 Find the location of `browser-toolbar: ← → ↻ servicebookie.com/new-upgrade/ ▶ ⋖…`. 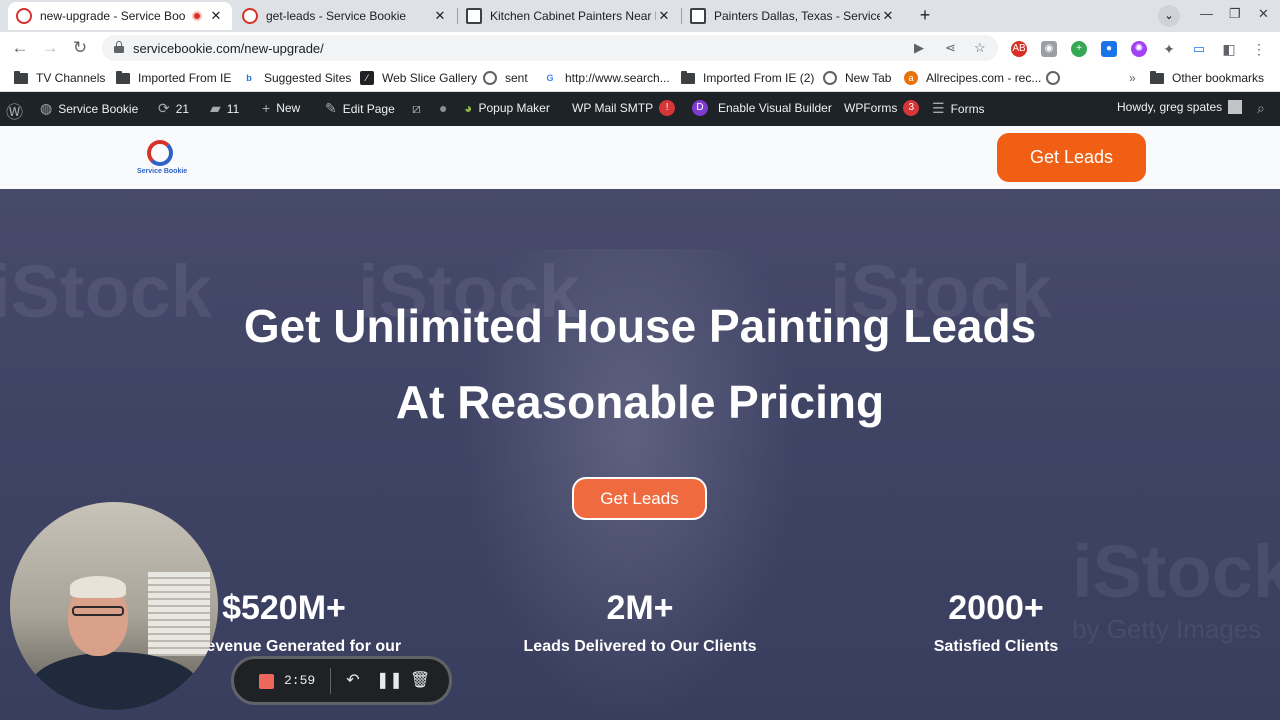

browser-toolbar: ← → ↻ servicebookie.com/new-upgrade/ ▶ ⋖… is located at coordinates (640, 48).